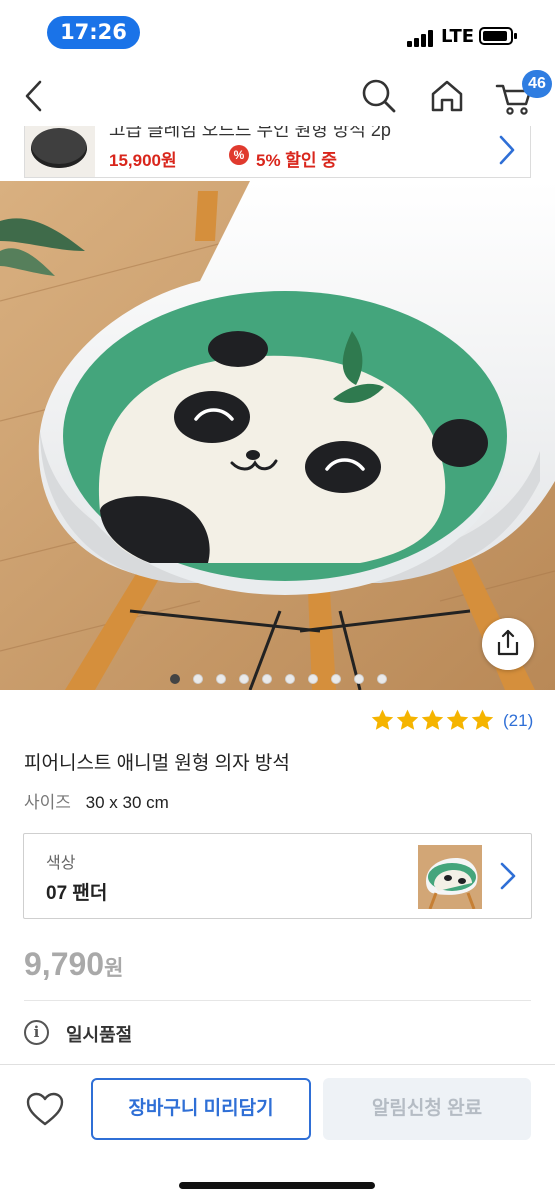  I want to click on stock-status-text: 일시품절, so click(99, 1035).